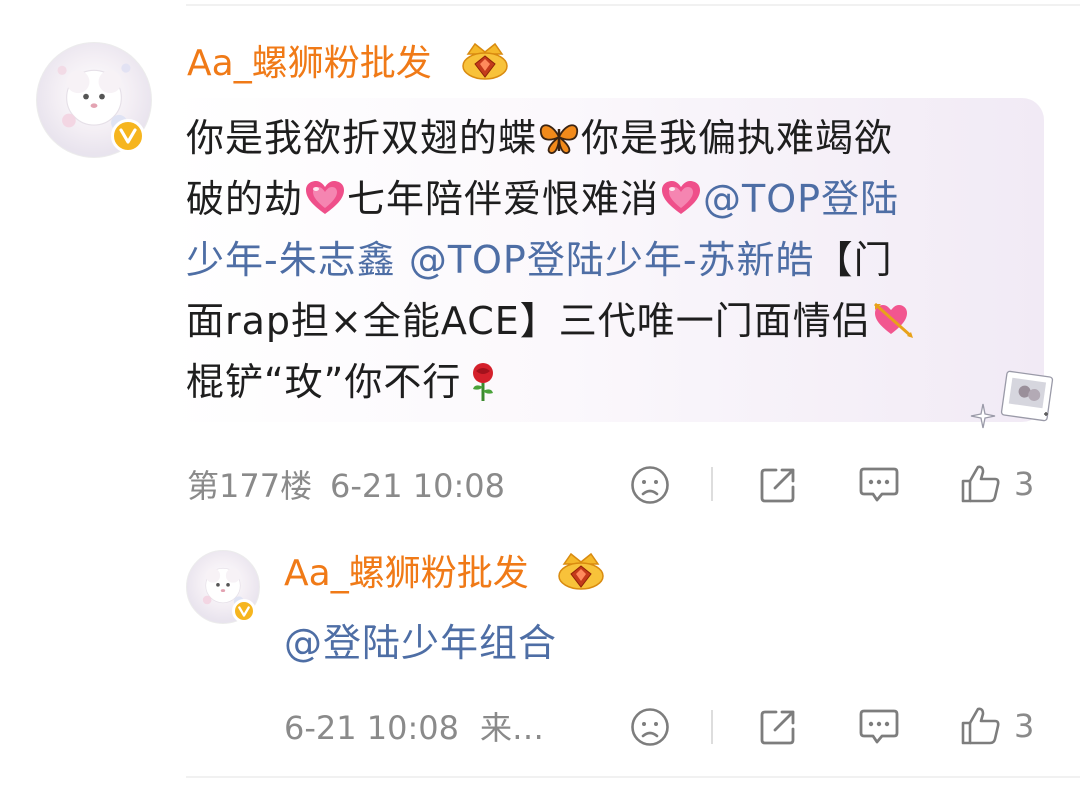  Describe the element at coordinates (853, 260) in the screenshot. I see `comment-text-segment: 【门` at that location.